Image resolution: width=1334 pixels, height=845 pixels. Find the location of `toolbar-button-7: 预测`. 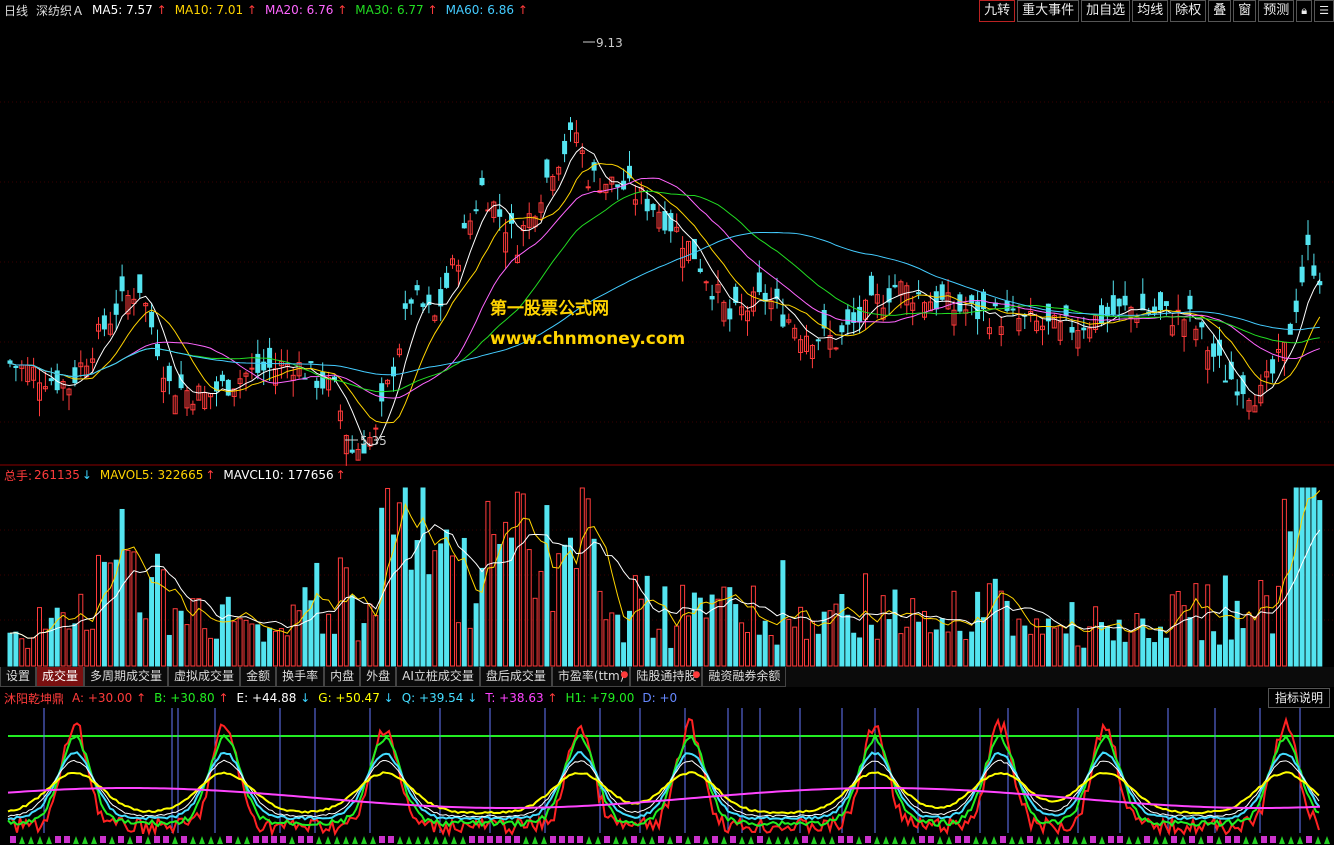

toolbar-button-7: 预测 is located at coordinates (1276, 11).